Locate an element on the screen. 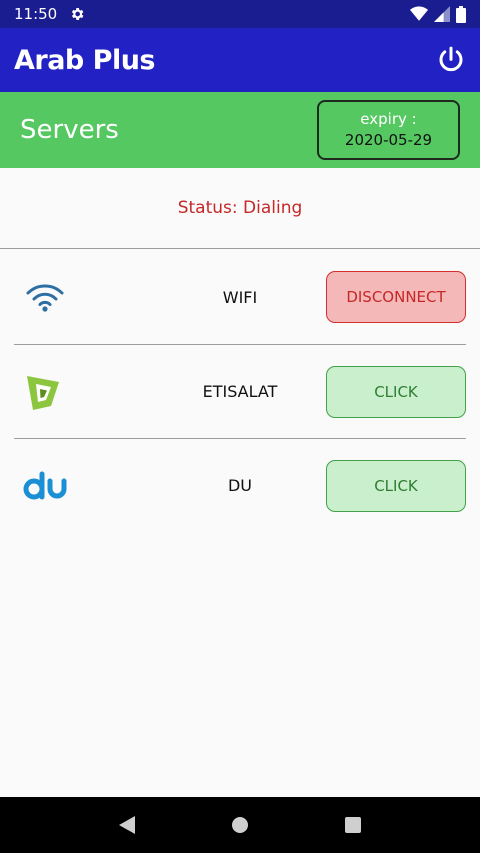  battery-icon is located at coordinates (461, 14).